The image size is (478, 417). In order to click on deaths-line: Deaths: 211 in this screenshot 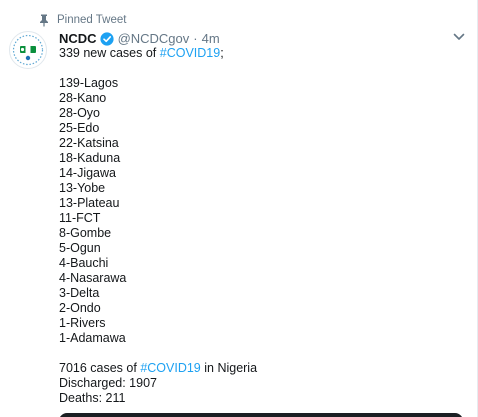, I will do `click(92, 398)`.